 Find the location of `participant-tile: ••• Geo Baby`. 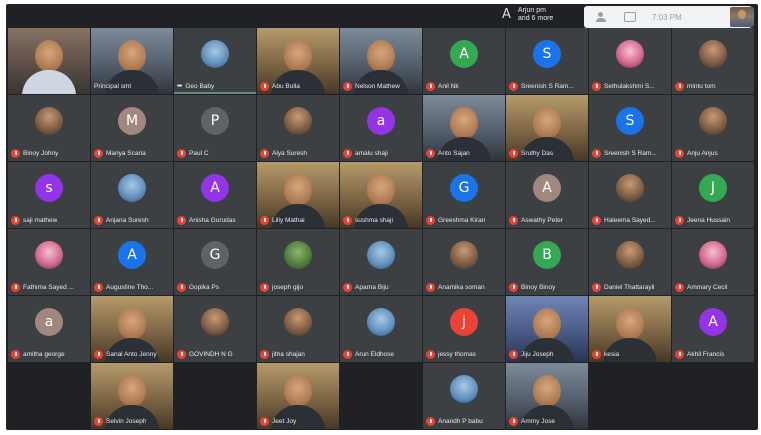

participant-tile: ••• Geo Baby is located at coordinates (215, 61).